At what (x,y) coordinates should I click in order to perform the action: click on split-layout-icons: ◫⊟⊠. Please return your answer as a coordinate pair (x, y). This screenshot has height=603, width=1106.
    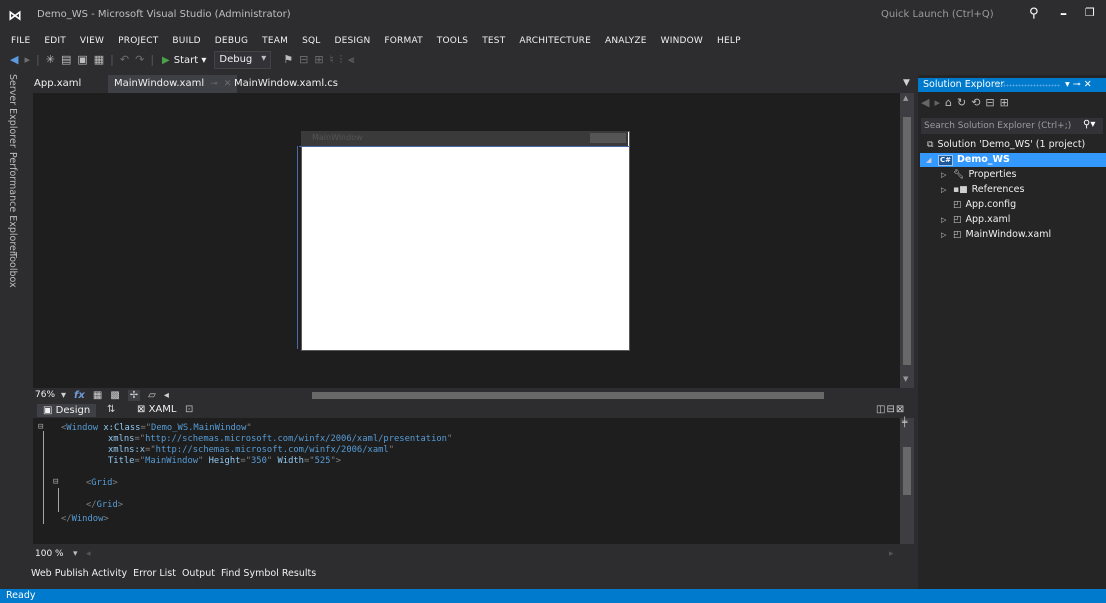
    Looking at the image, I should click on (890, 409).